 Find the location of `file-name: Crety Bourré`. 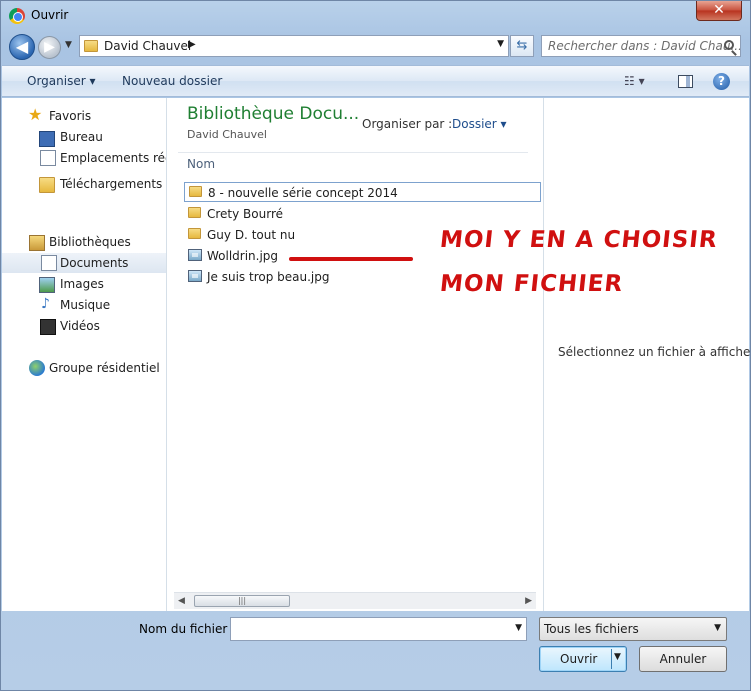

file-name: Crety Bourré is located at coordinates (245, 214).